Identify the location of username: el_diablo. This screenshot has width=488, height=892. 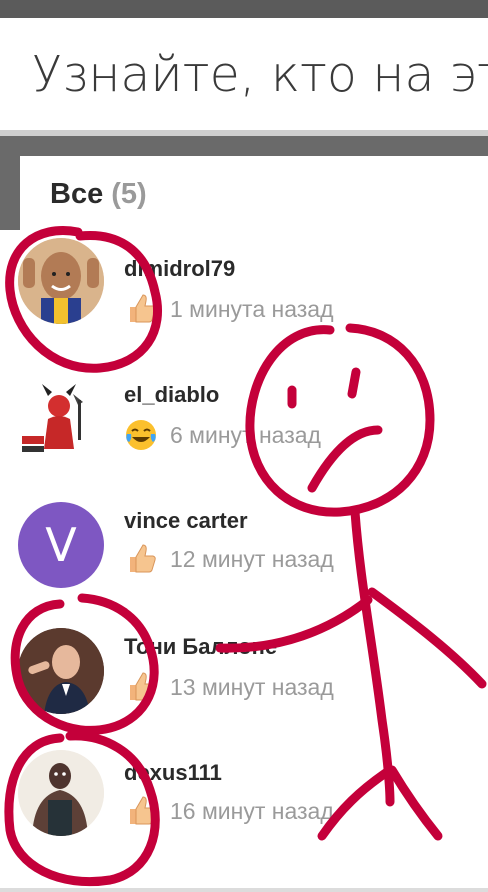
(171, 395).